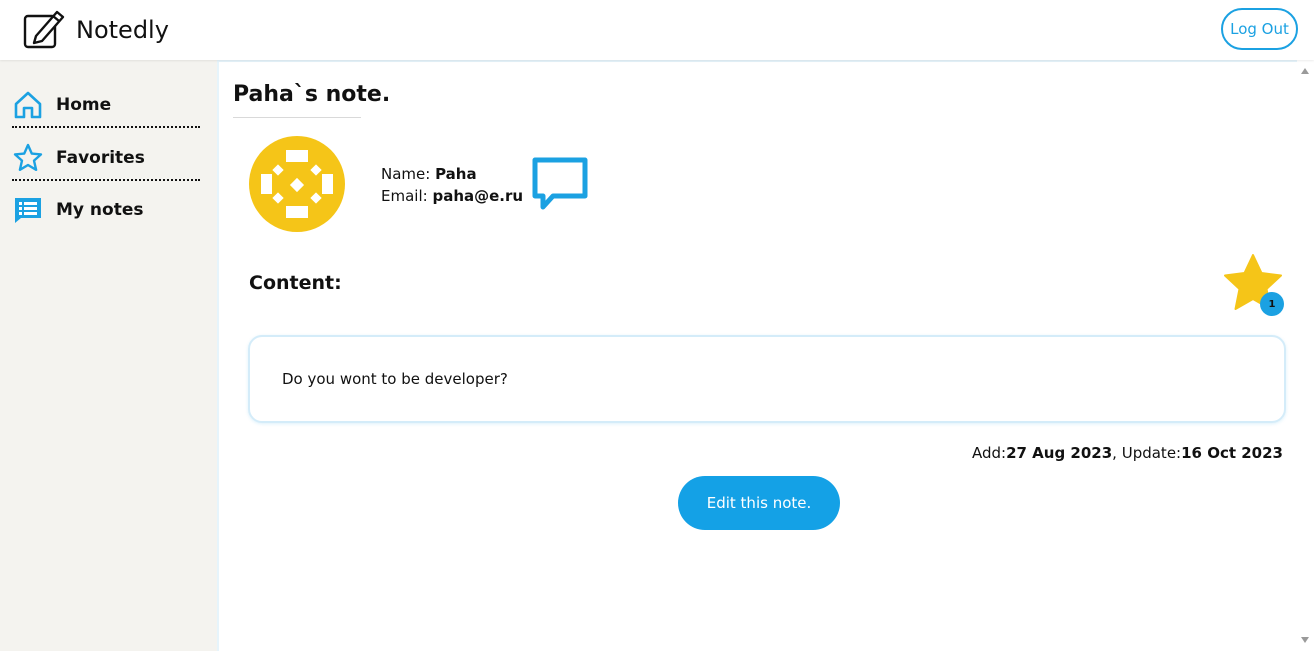 The image size is (1314, 651). Describe the element at coordinates (456, 174) in the screenshot. I see `author-name-value: Paha` at that location.